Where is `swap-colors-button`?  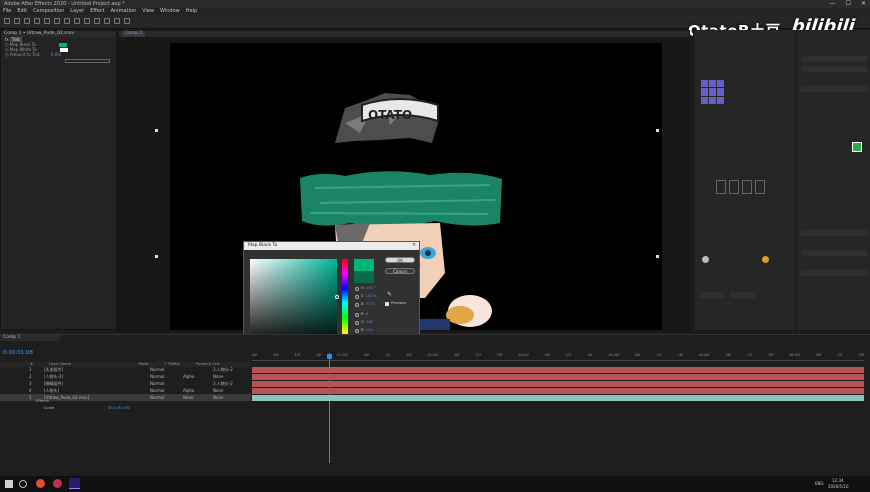
swap-colors-button is located at coordinates (87, 61).